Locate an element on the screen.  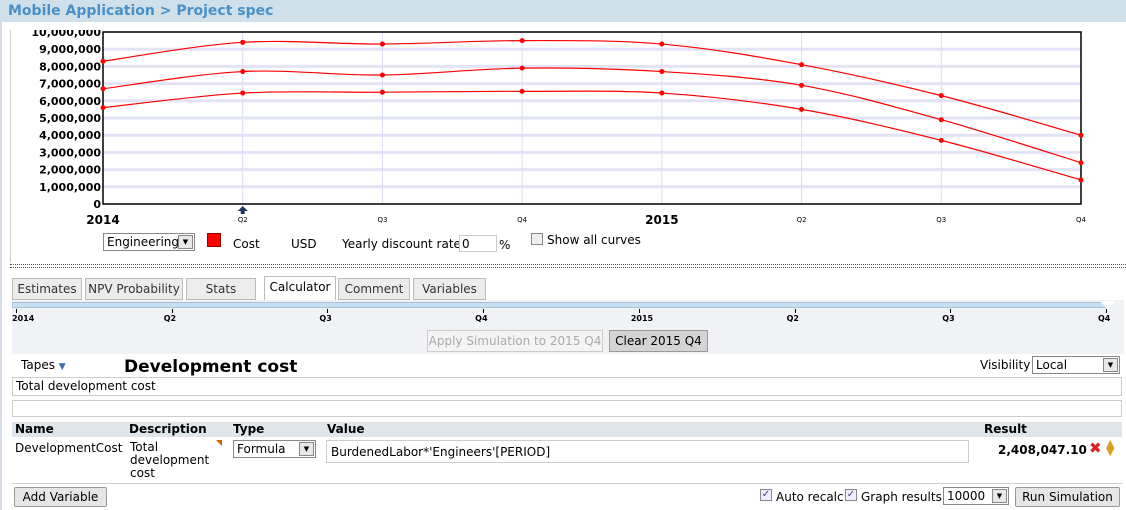
y-tick-label: 1,000,000 is located at coordinates (70, 187).